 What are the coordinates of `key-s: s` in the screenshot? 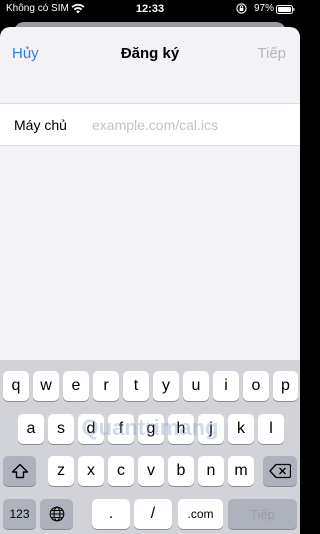 It's located at (61, 429).